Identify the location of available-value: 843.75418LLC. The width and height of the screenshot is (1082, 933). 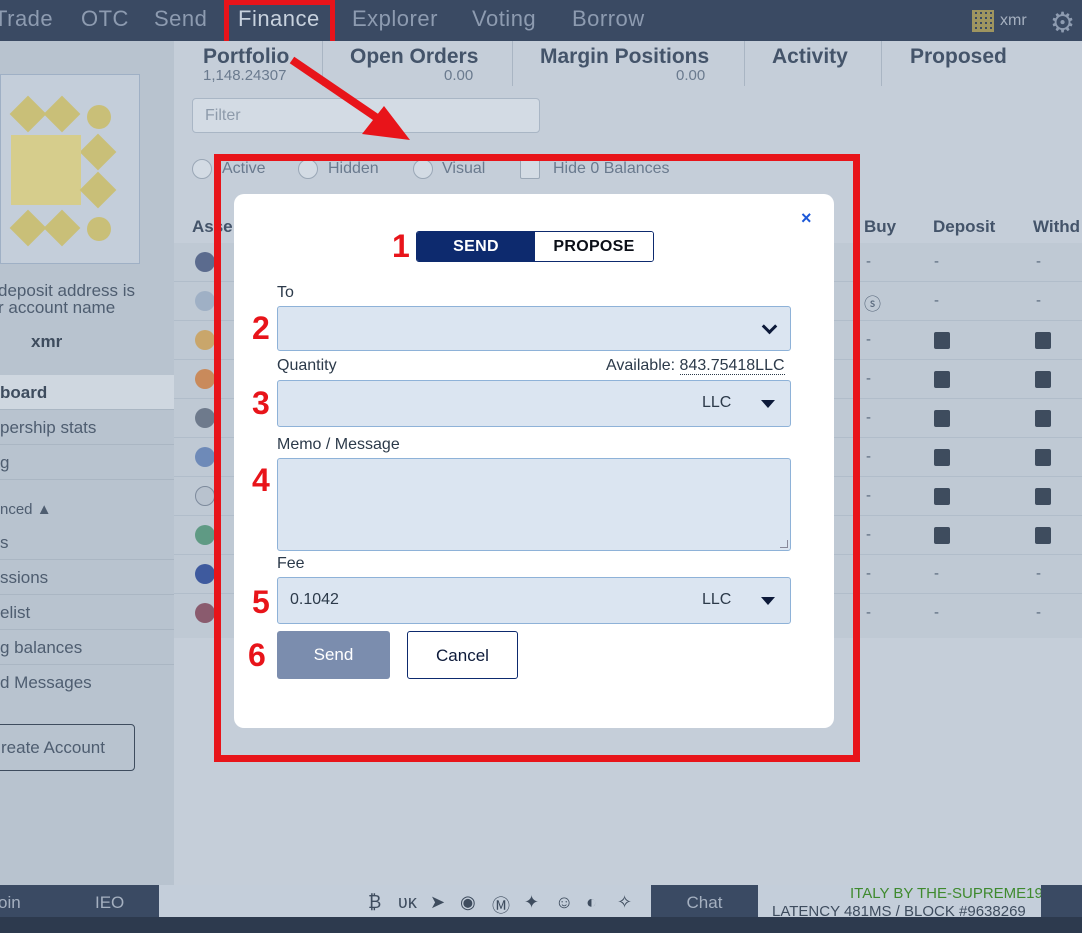
(732, 366).